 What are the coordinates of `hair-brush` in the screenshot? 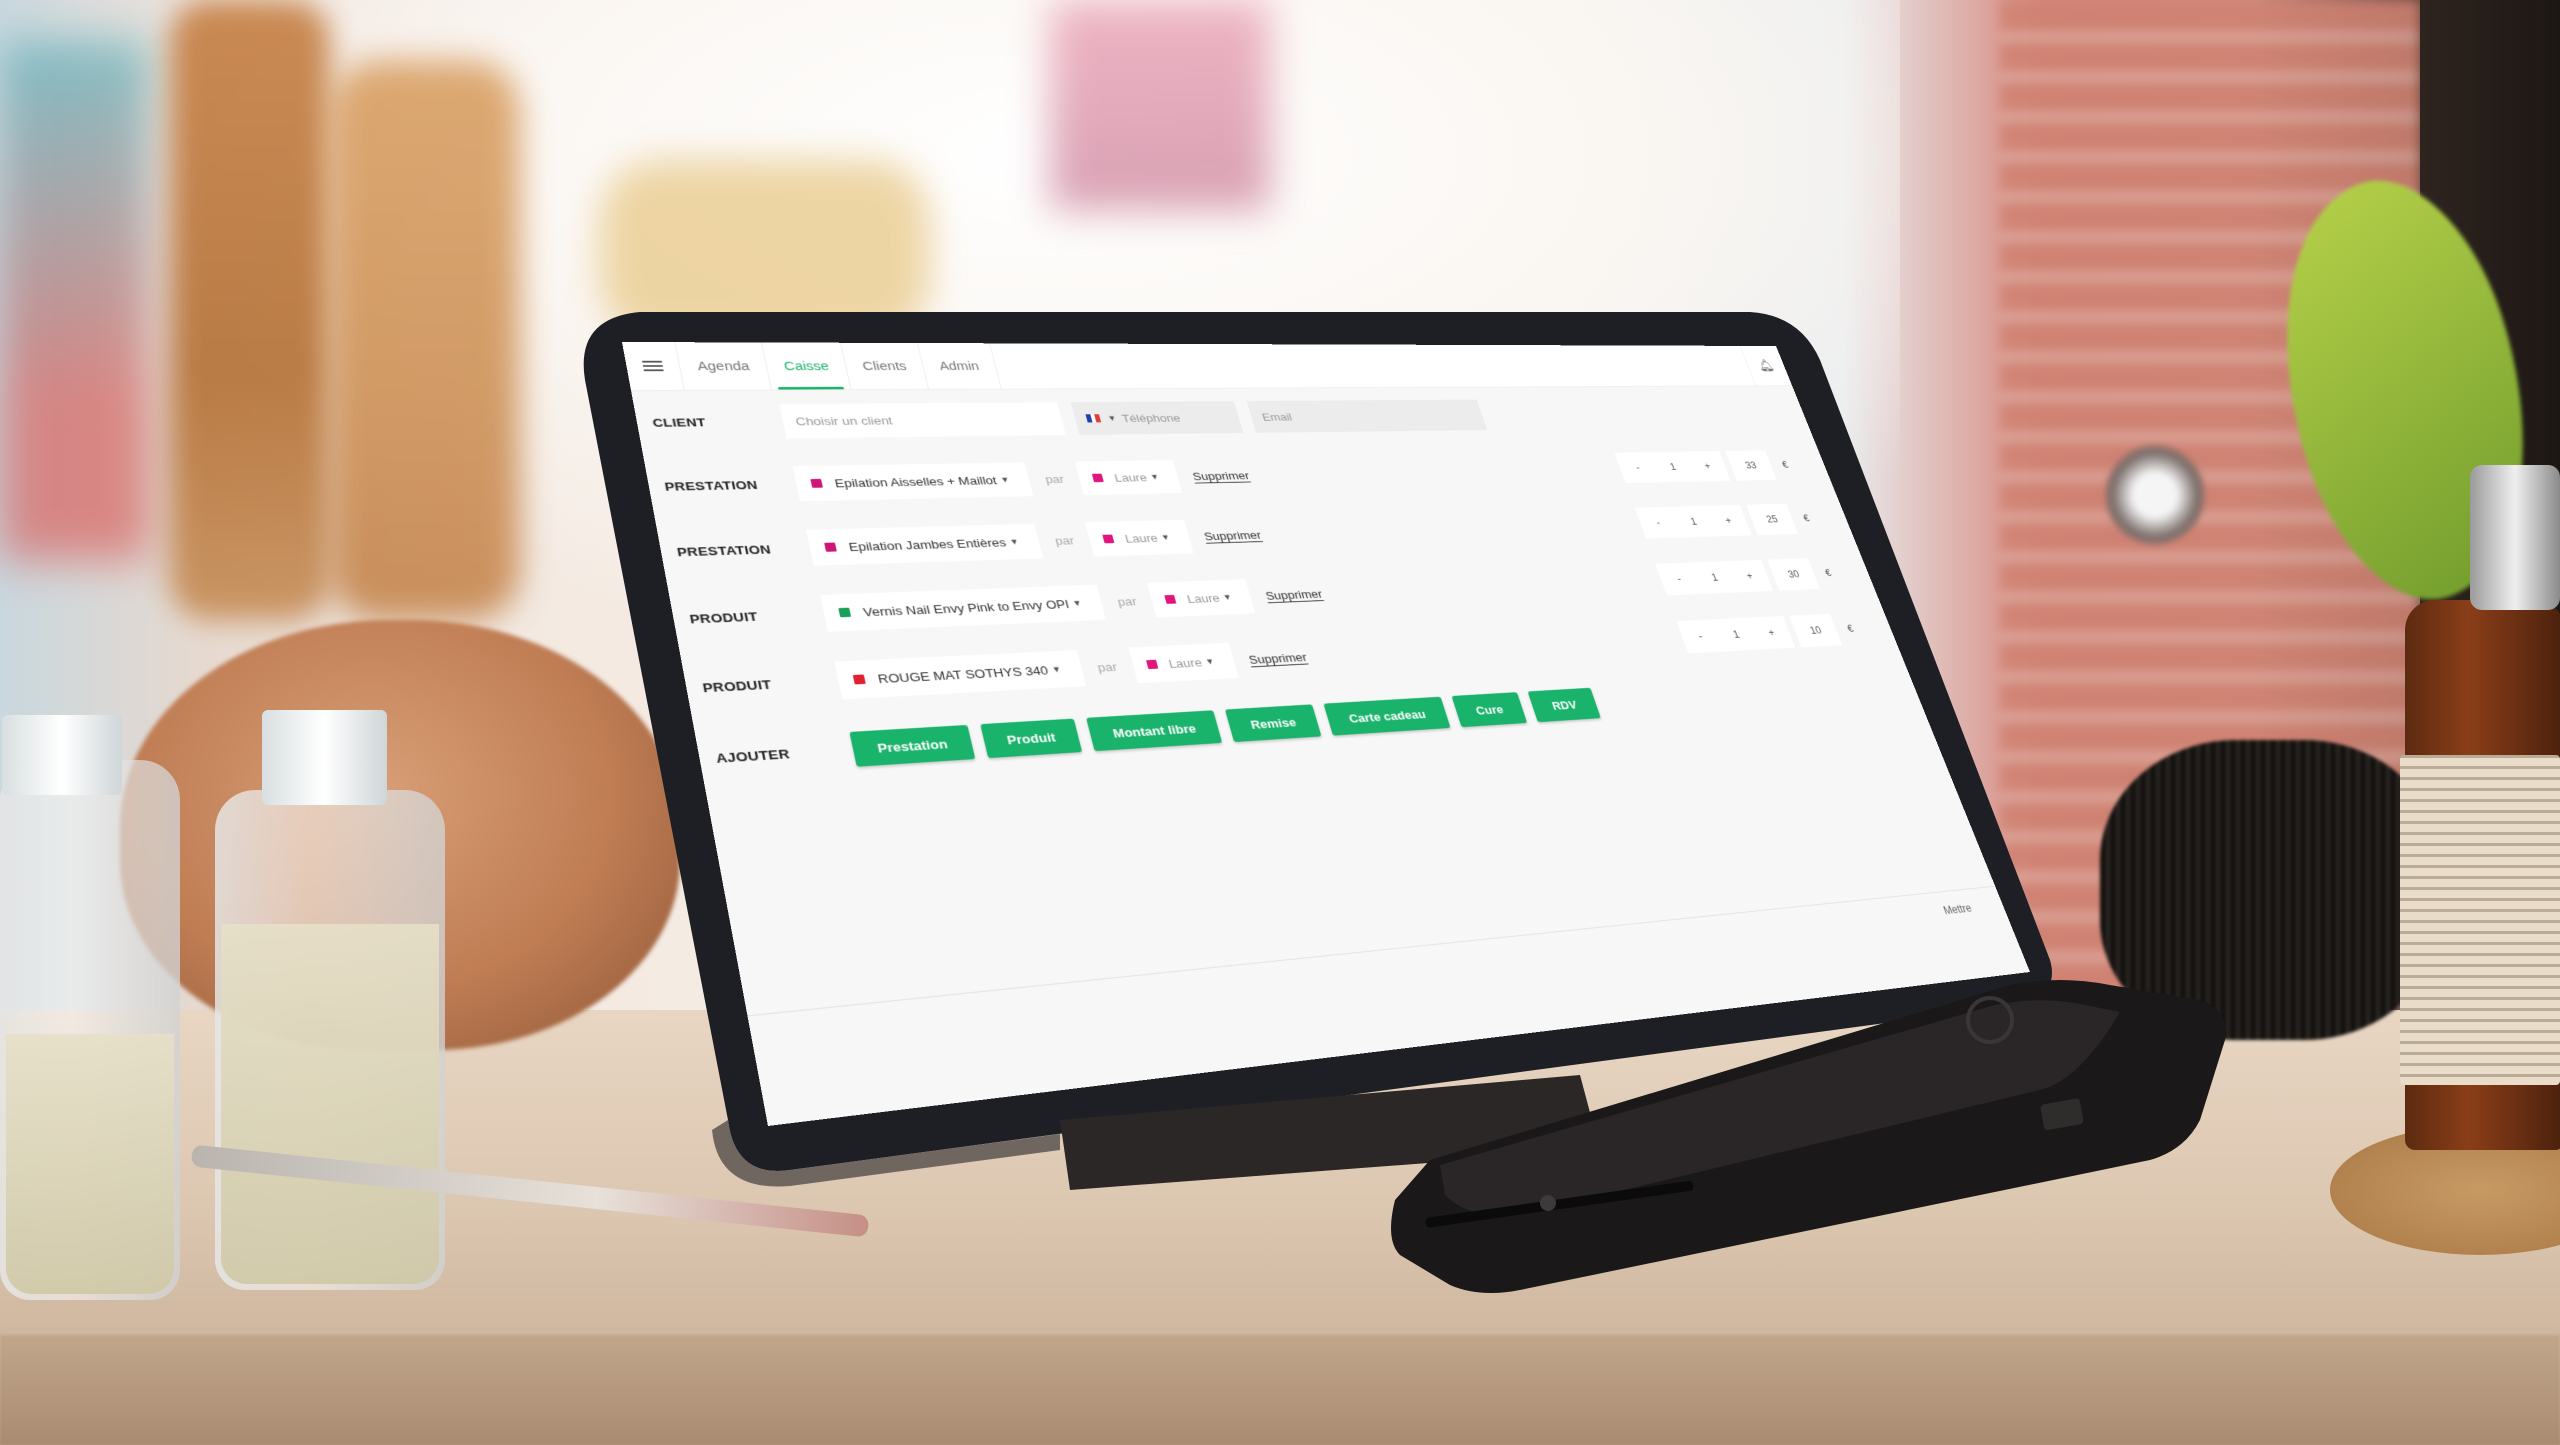 It's located at (2270, 890).